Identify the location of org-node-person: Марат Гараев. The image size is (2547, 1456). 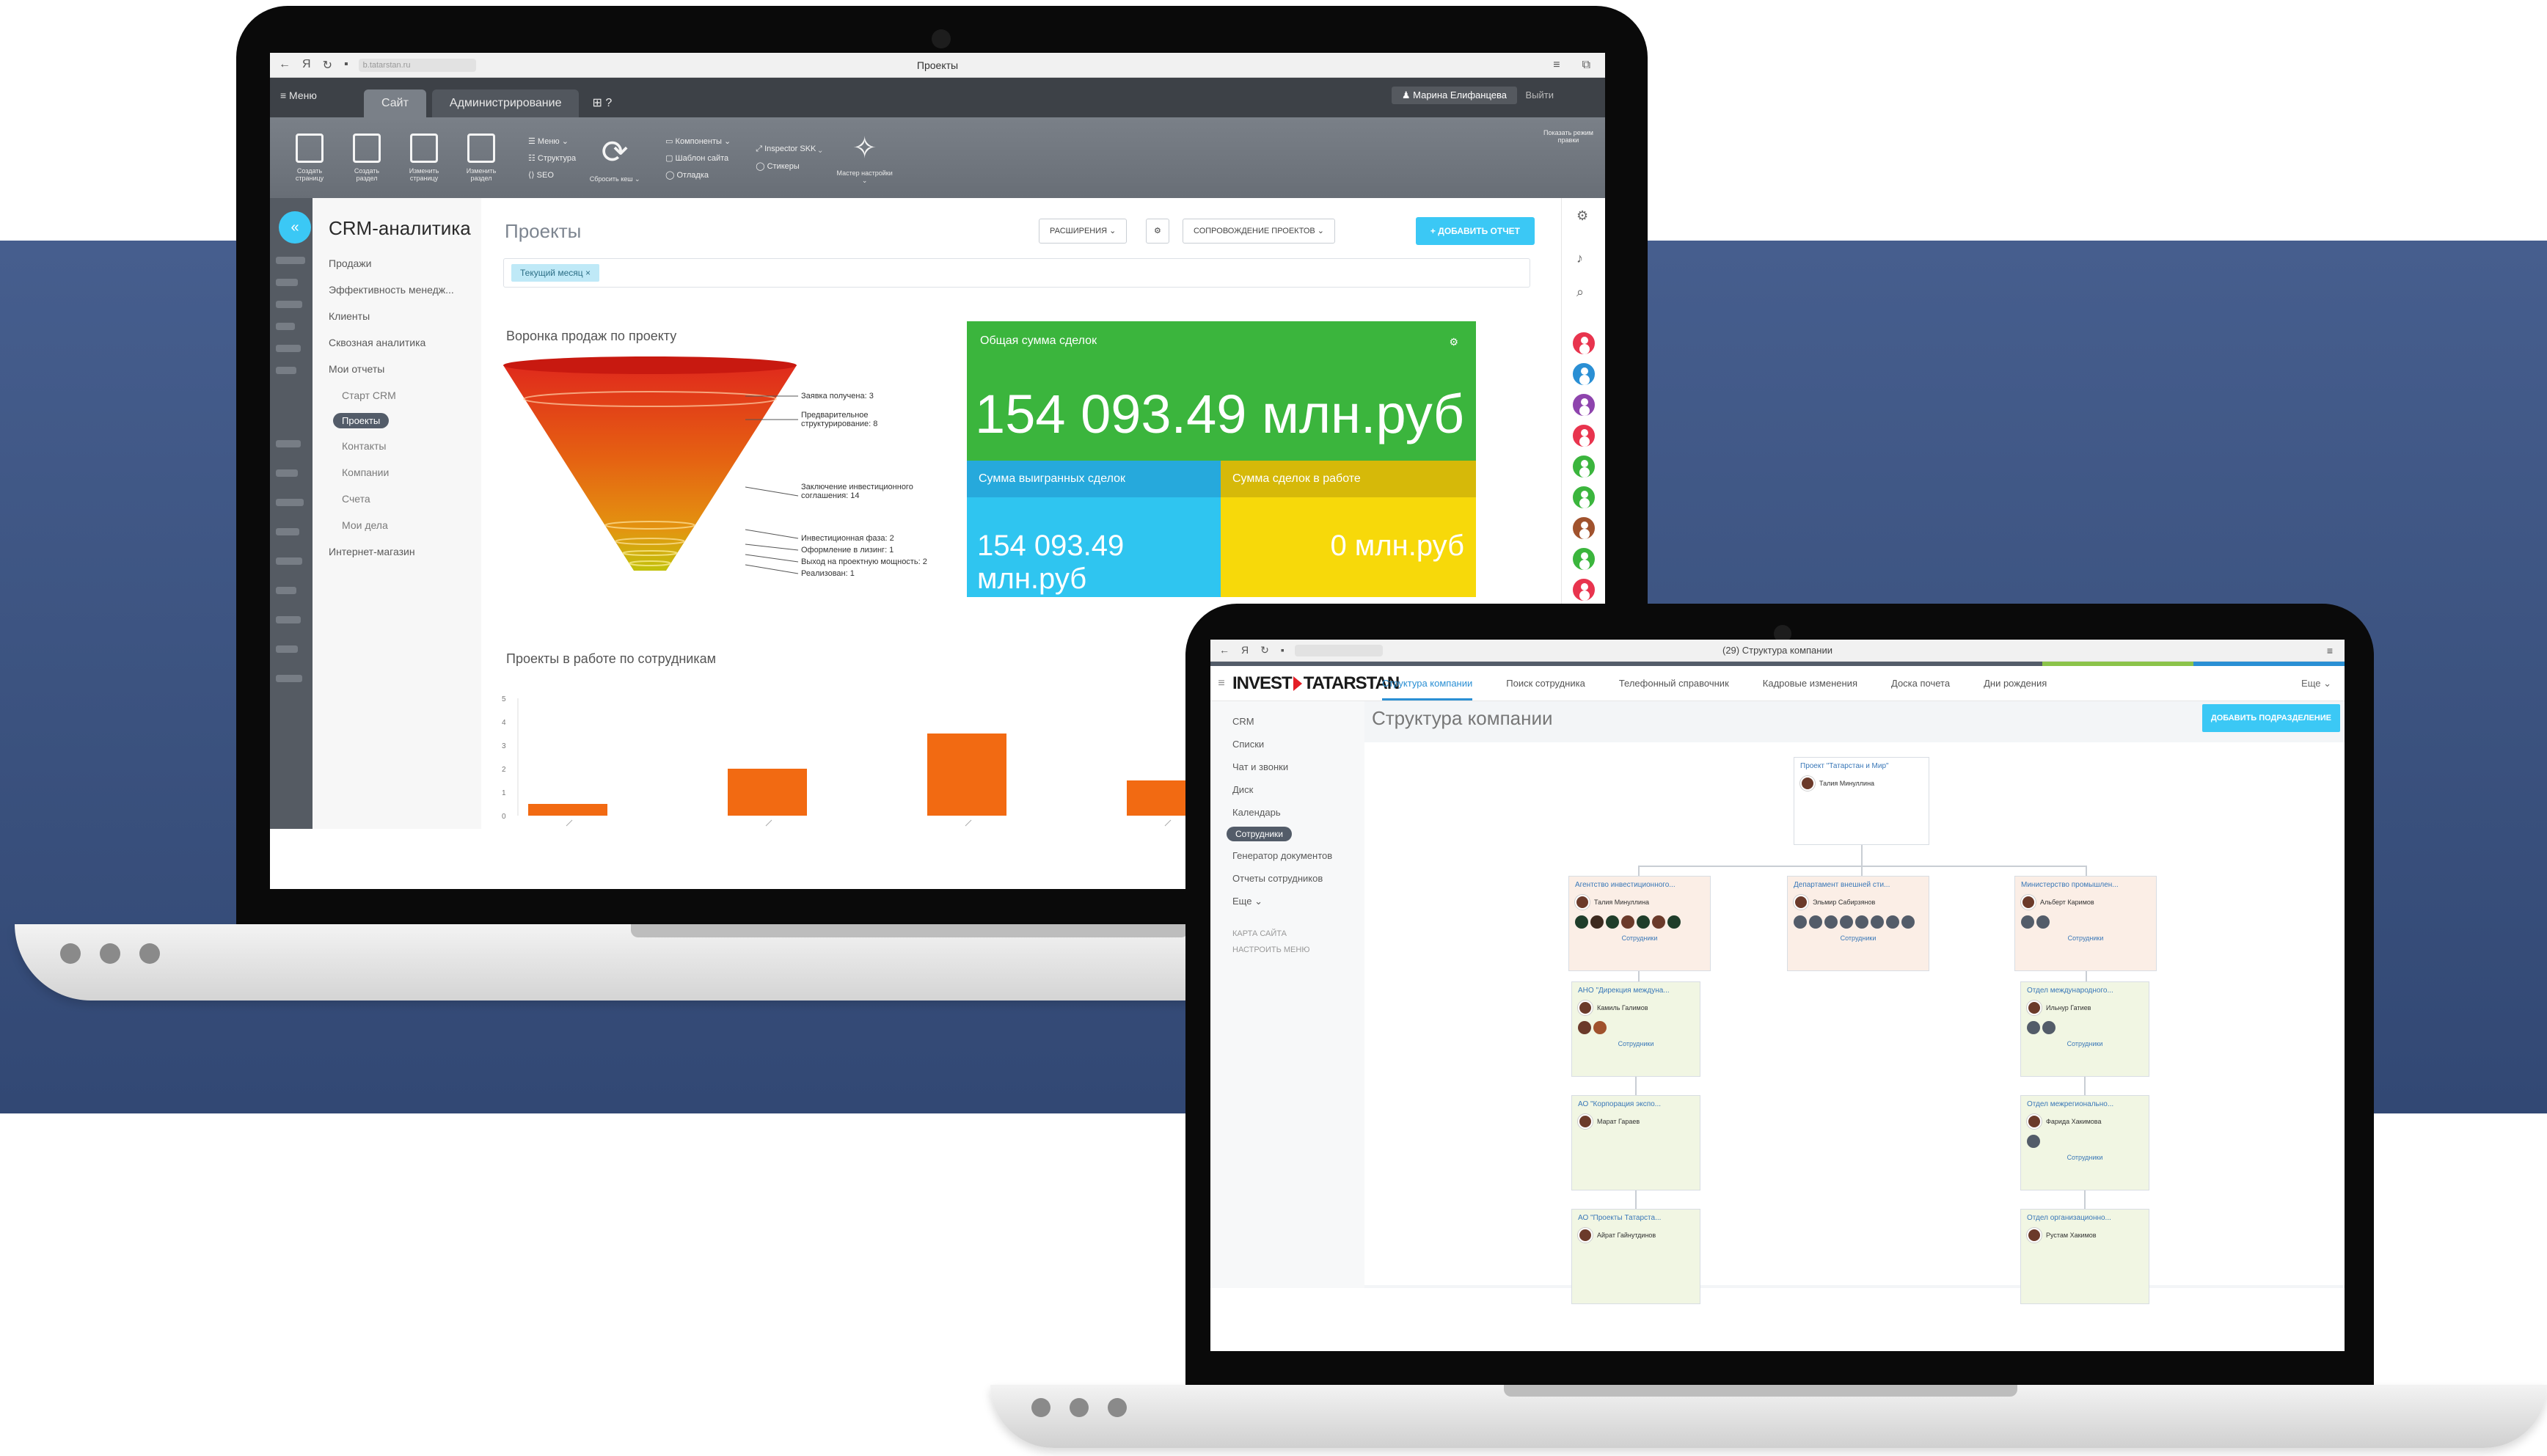
(1636, 1121).